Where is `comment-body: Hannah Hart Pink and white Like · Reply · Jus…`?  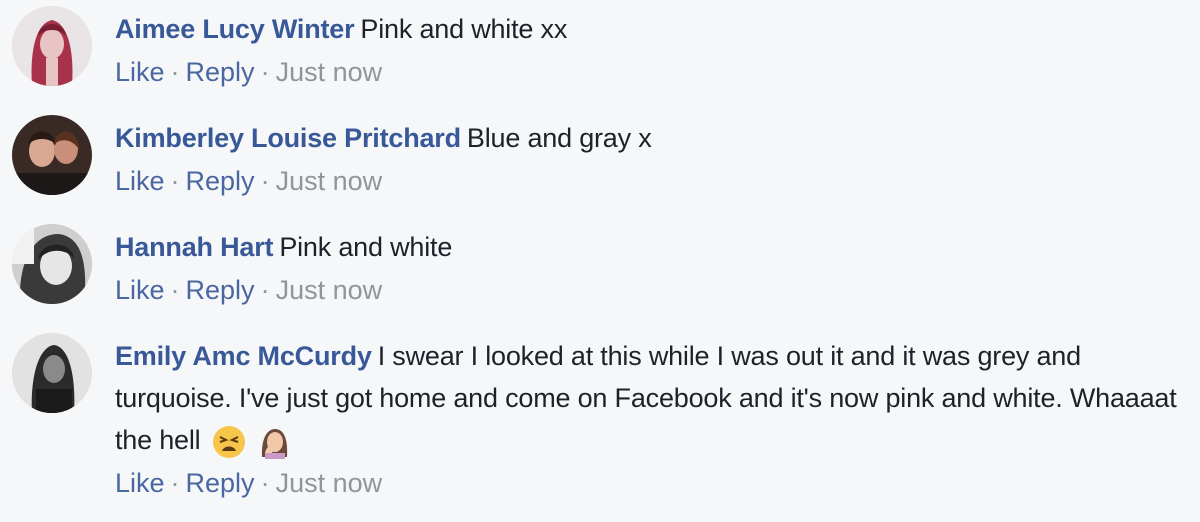
comment-body: Hannah Hart Pink and white Like · Reply · Jus… is located at coordinates (654, 267).